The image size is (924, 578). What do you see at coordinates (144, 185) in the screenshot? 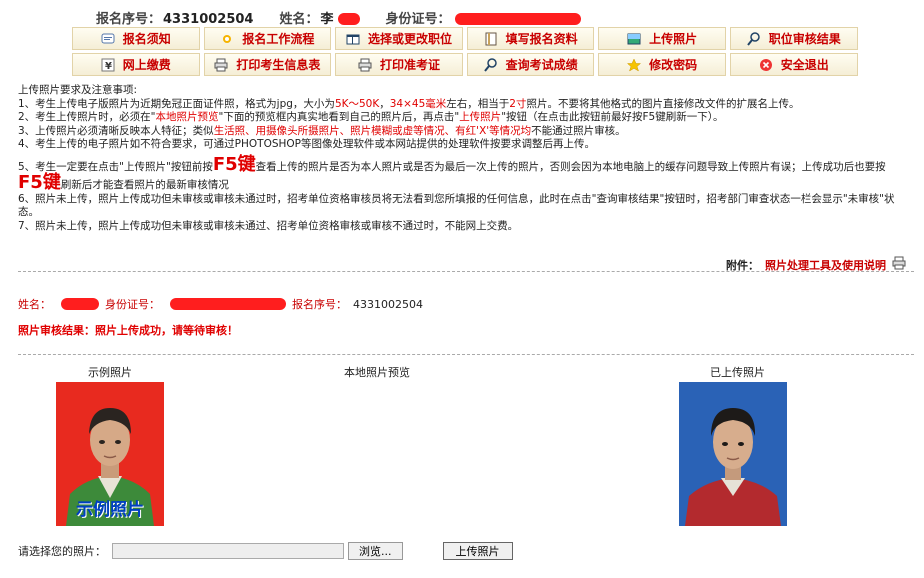
I see `req-text: 刷新后才能查看照片的最新审核情况` at bounding box center [144, 185].